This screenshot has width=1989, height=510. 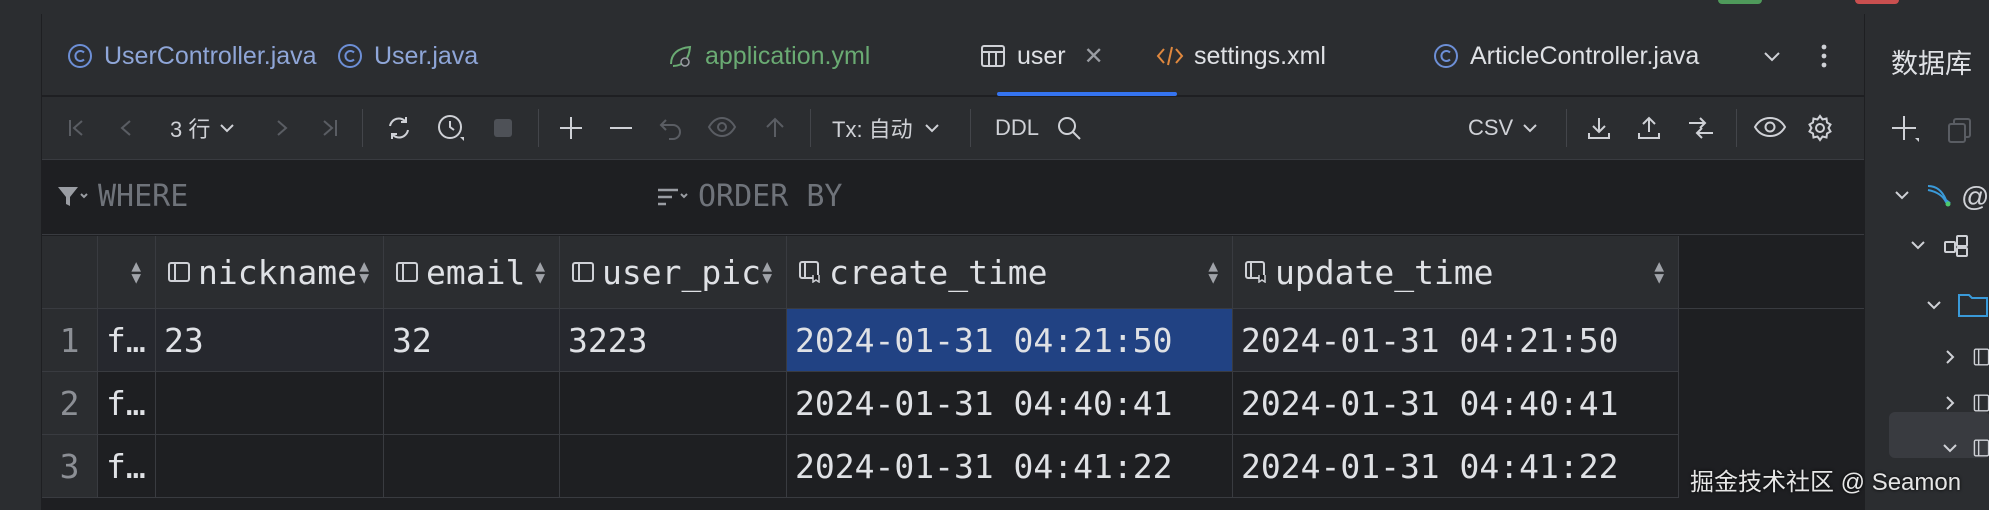 I want to click on active-tab-indicator, so click(x=1087, y=94).